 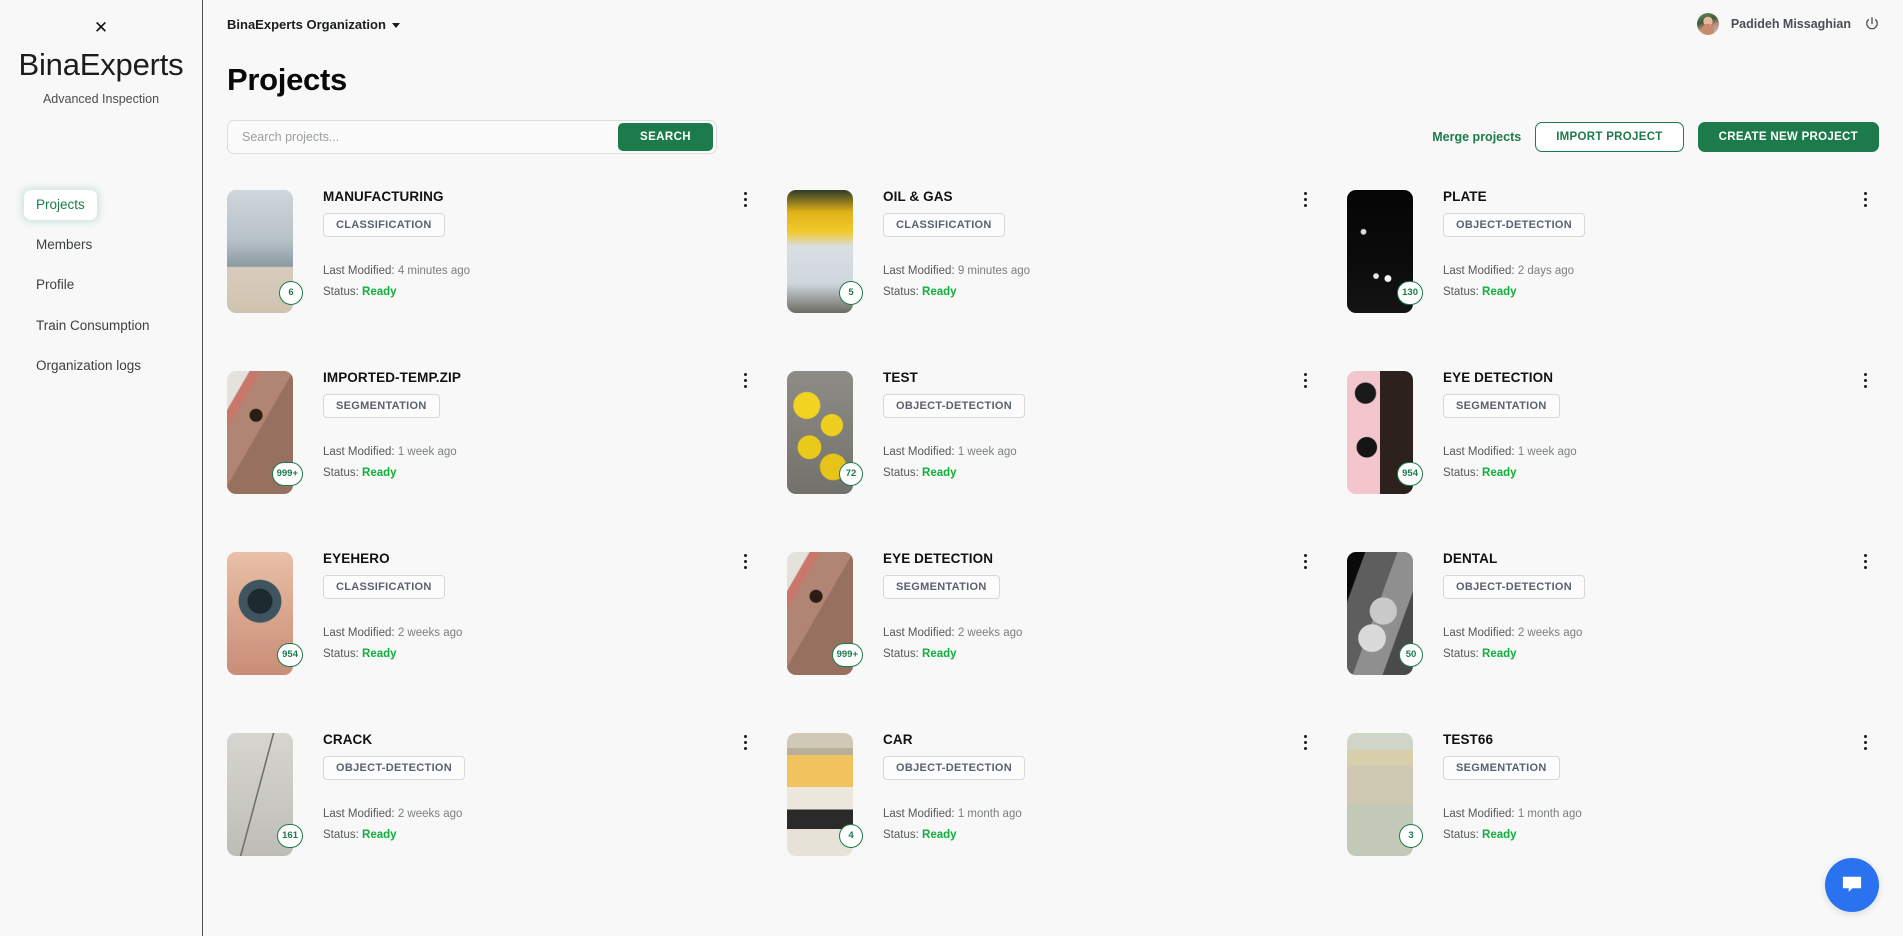 What do you see at coordinates (472, 137) in the screenshot?
I see `search-bar: SEARCH` at bounding box center [472, 137].